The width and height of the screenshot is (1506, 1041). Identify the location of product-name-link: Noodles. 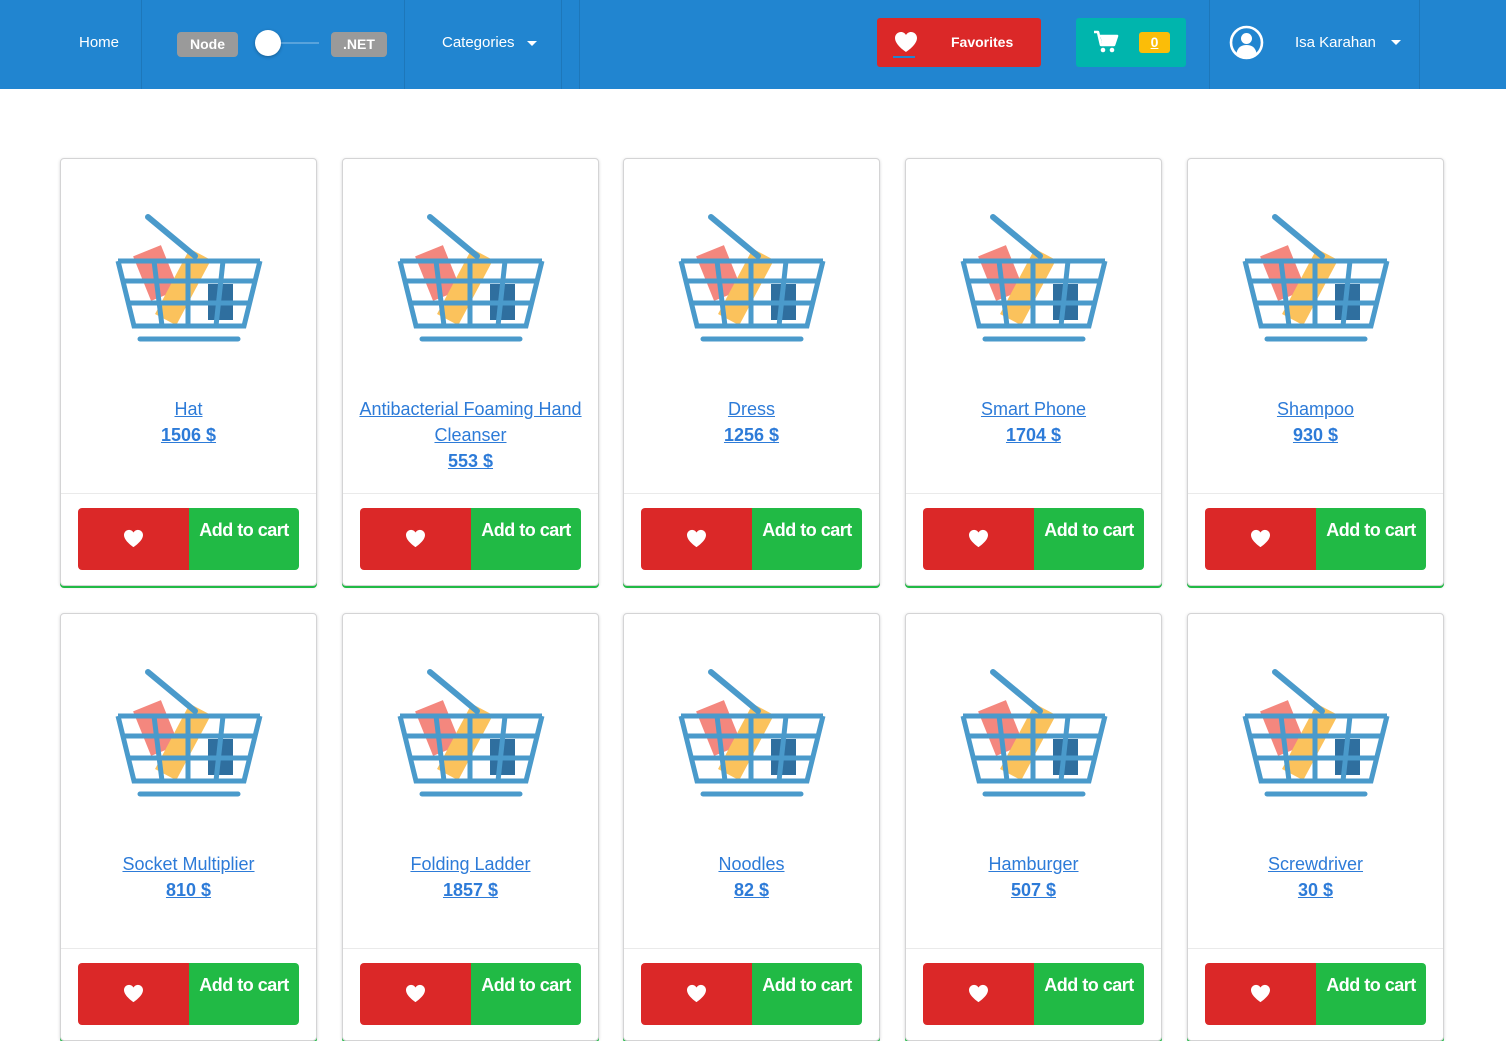
(751, 864).